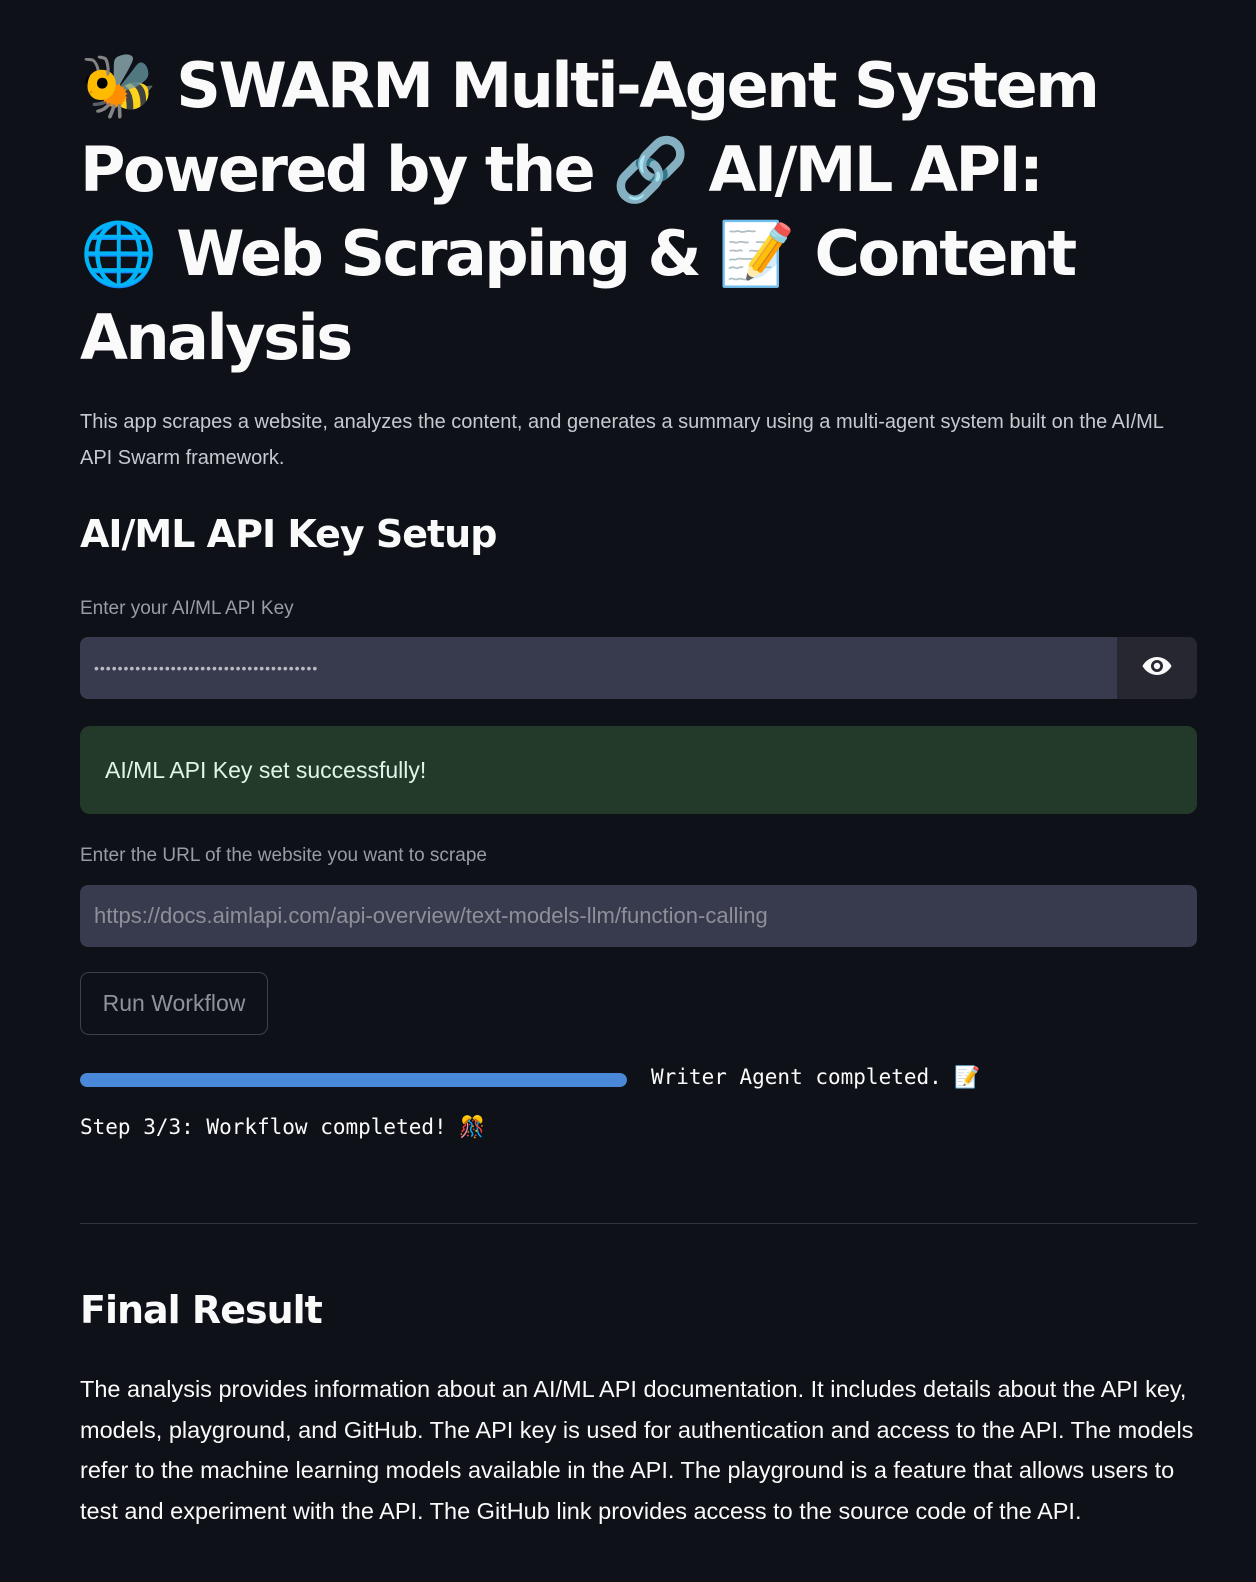 This screenshot has height=1582, width=1256. What do you see at coordinates (201, 1310) in the screenshot?
I see `final-result-heading: Final Result` at bounding box center [201, 1310].